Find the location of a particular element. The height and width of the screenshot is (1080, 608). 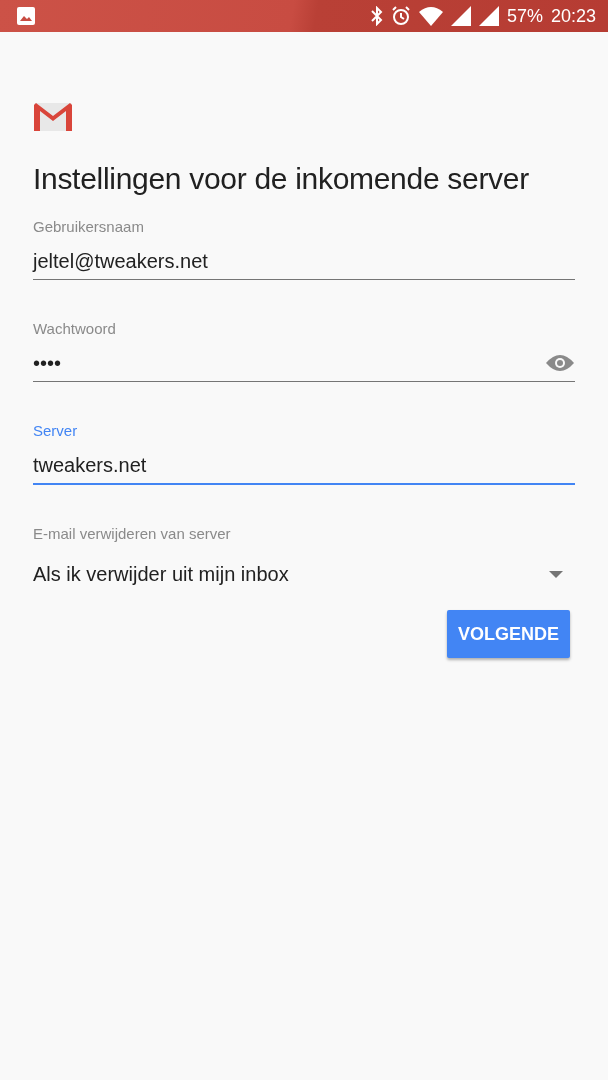

dropdown: Als ik verwijder uit mijn inbox is located at coordinates (304, 574).